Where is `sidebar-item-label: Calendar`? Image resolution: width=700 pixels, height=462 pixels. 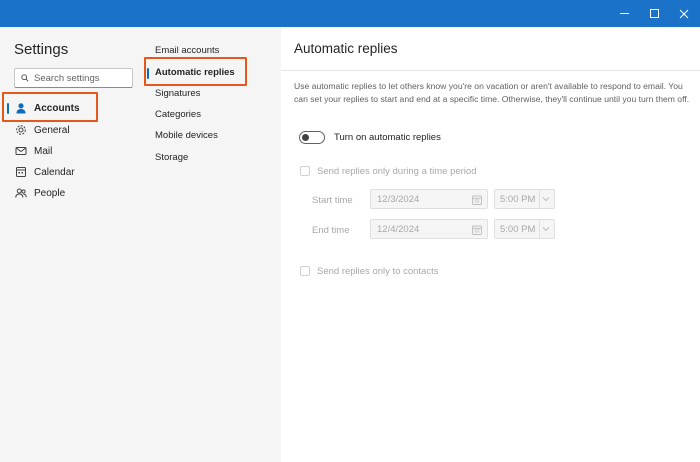
sidebar-item-label: Calendar is located at coordinates (54, 172).